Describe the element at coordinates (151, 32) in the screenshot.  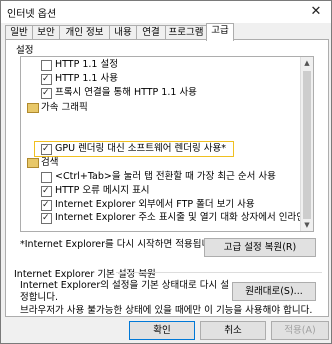
I see `tab-connections: 연결` at that location.